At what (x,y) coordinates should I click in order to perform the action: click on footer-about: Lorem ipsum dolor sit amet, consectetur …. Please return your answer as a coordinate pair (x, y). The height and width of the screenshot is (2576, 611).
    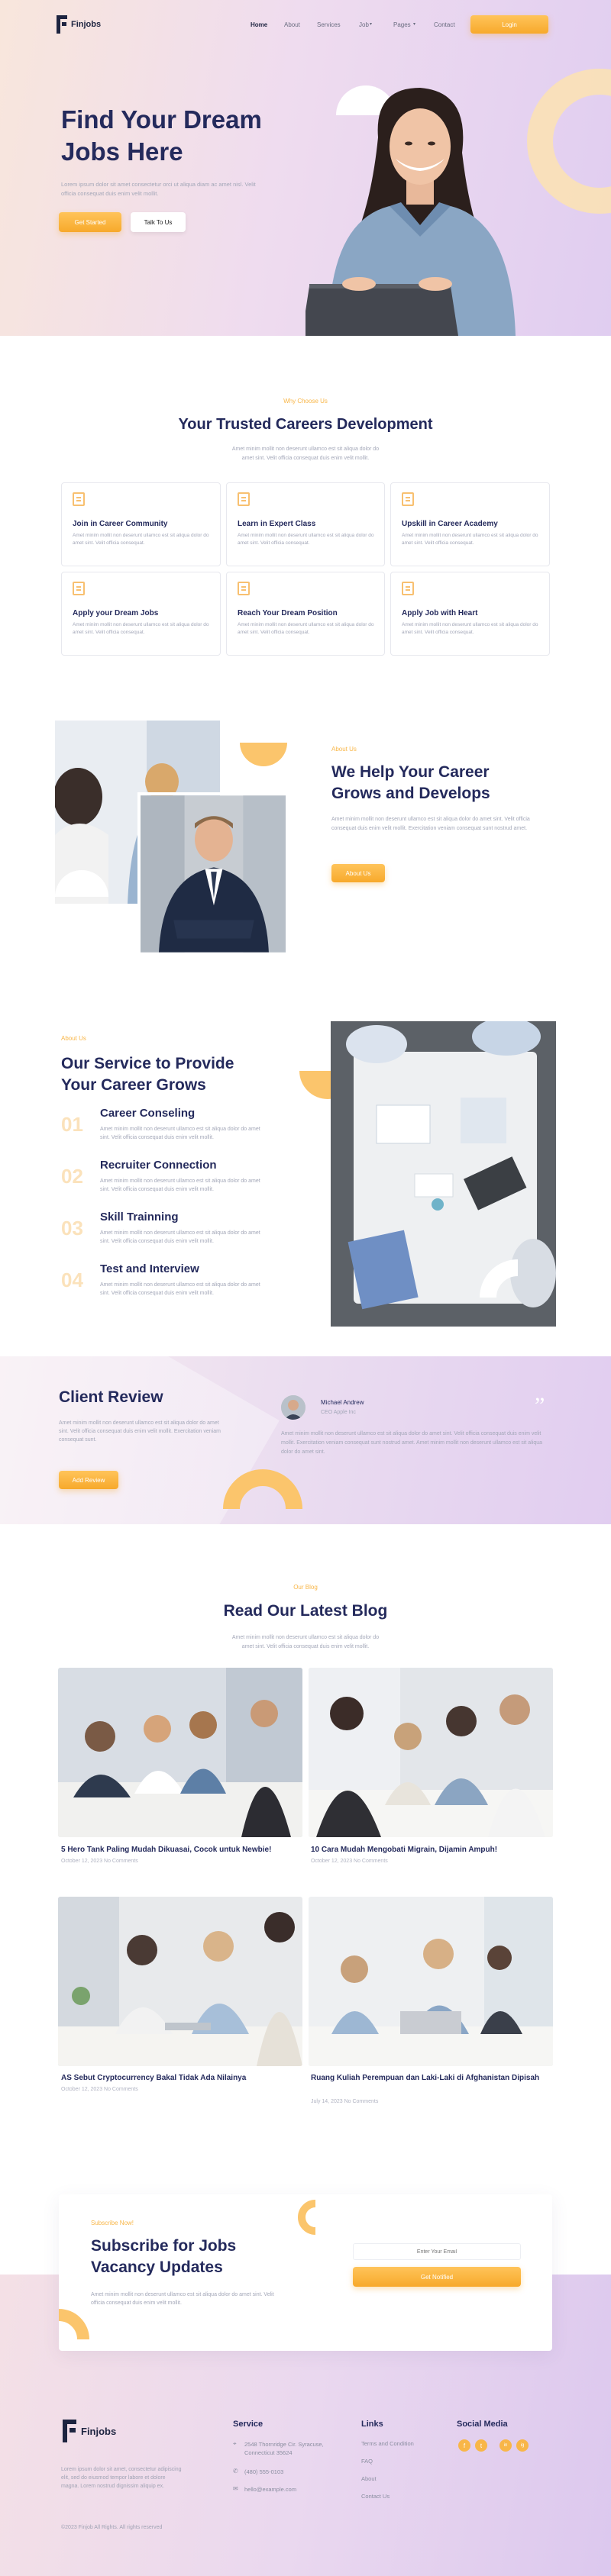
    Looking at the image, I should click on (122, 2478).